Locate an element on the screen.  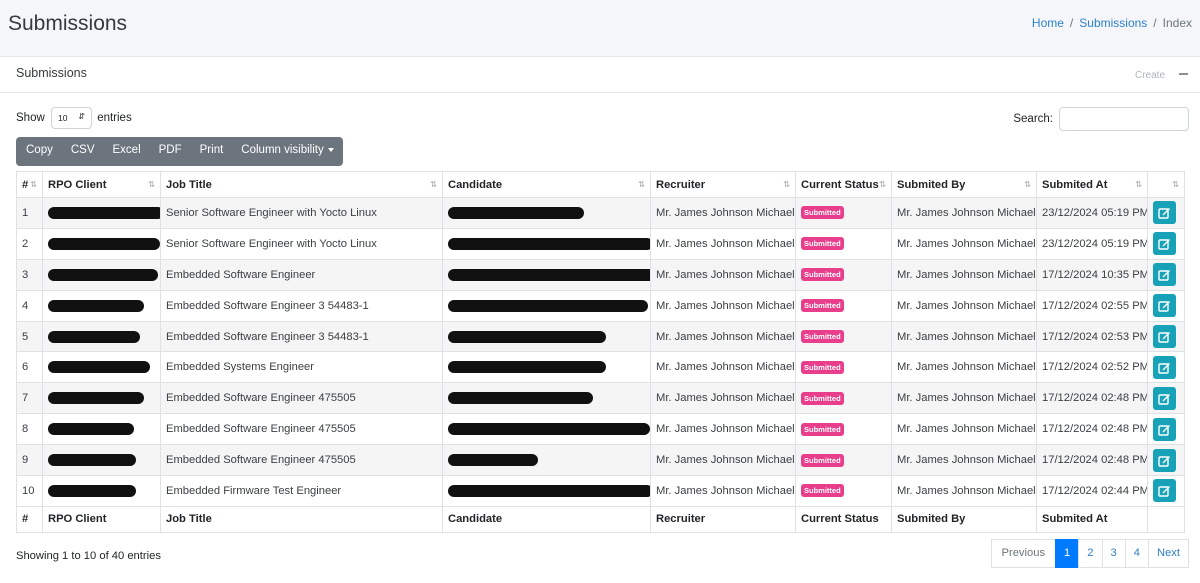
col-header-num: # ⇅ is located at coordinates (29, 184).